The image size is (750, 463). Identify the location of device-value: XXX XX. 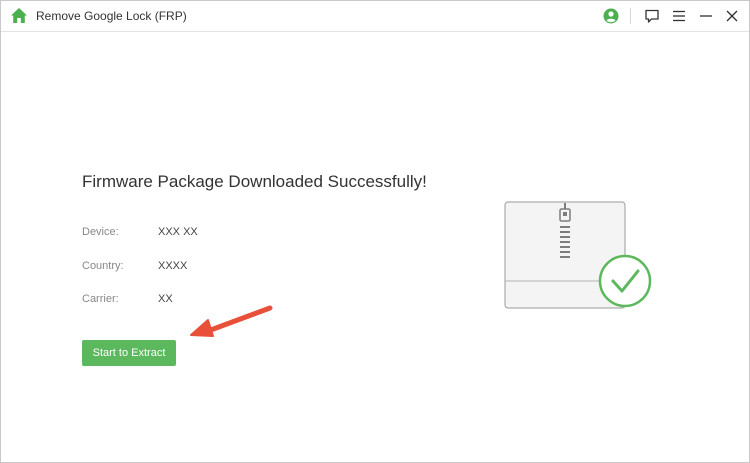
(178, 232).